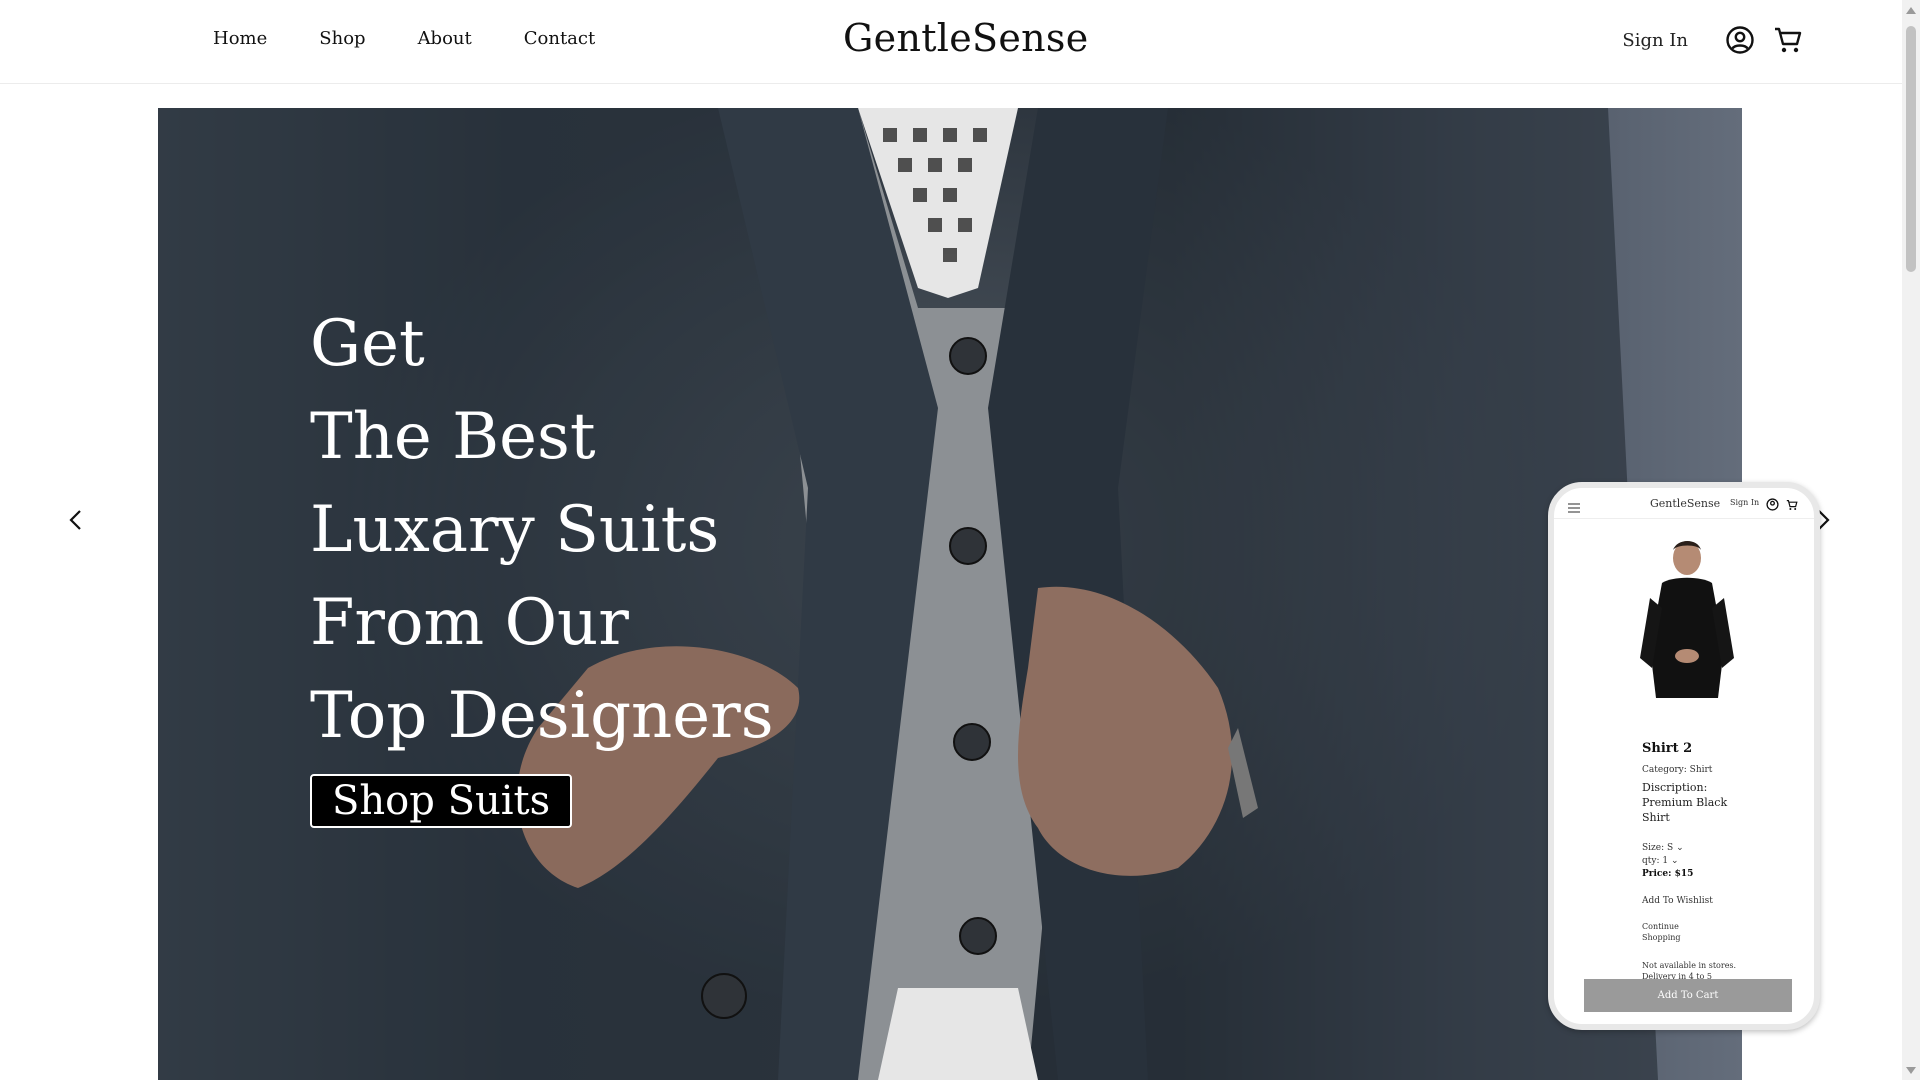 The width and height of the screenshot is (1920, 1080). What do you see at coordinates (1667, 932) in the screenshot?
I see `continue-shopping-link: Continue Shopping` at bounding box center [1667, 932].